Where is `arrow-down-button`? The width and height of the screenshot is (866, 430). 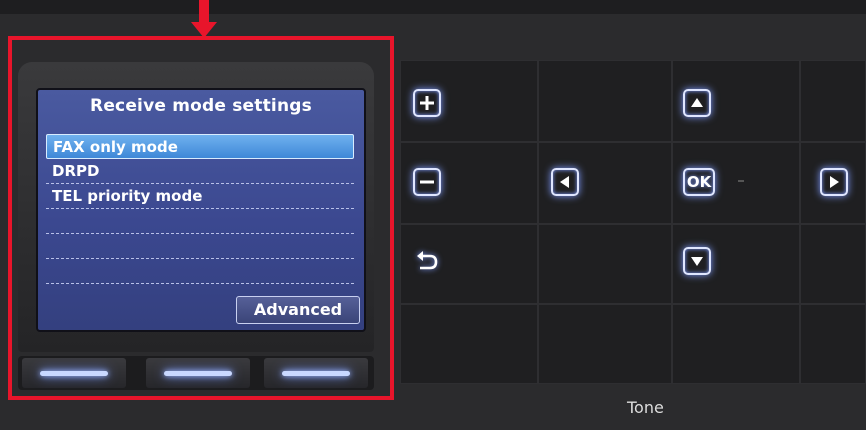
arrow-down-button is located at coordinates (697, 261).